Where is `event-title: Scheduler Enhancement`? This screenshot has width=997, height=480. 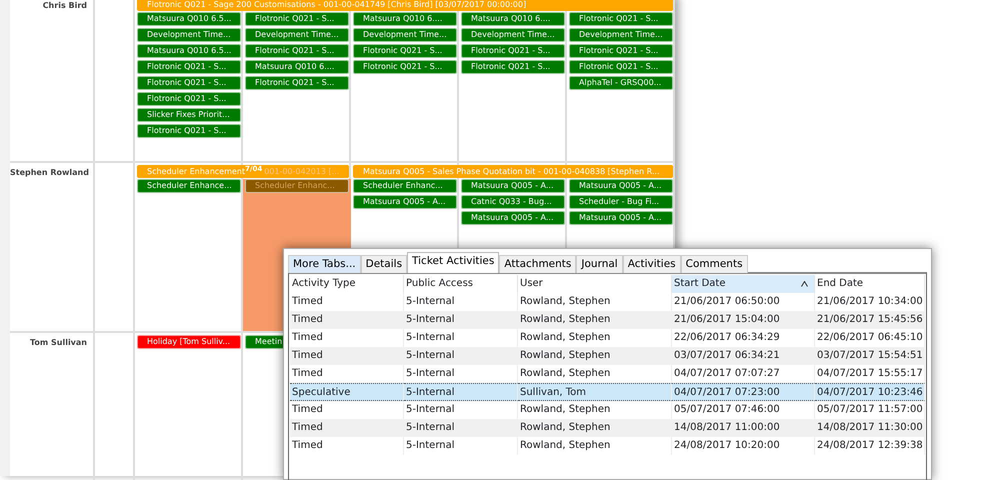
event-title: Scheduler Enhancement is located at coordinates (196, 172).